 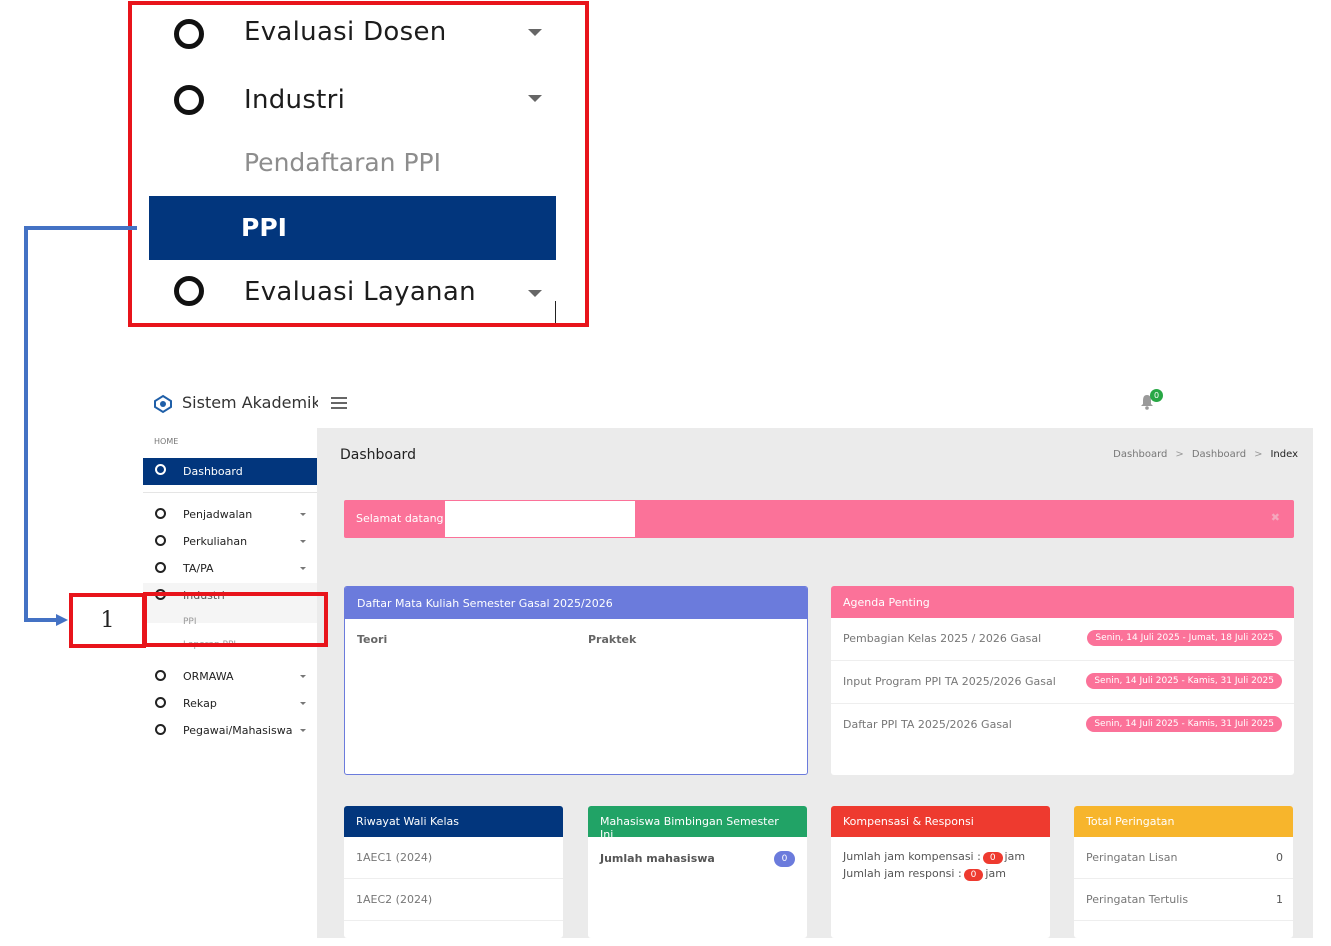 I want to click on sidebar-item-label: Perkuliahan, so click(x=215, y=541).